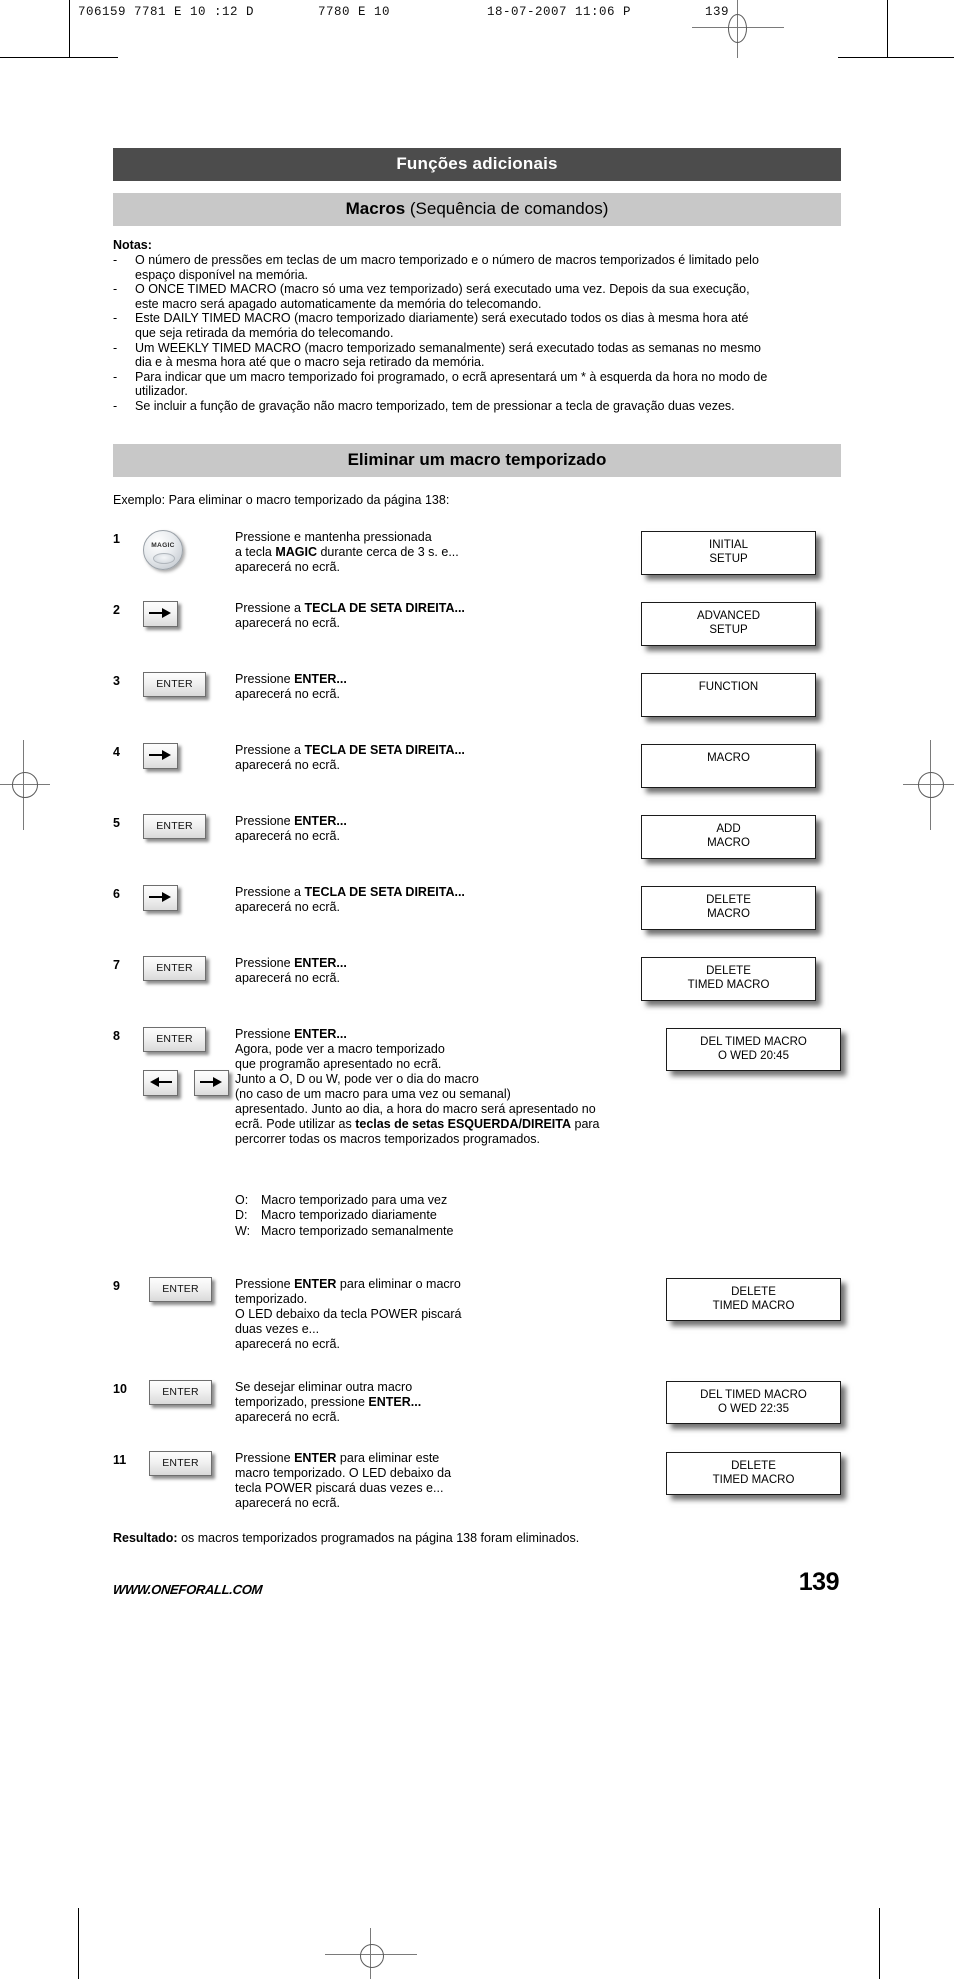 The width and height of the screenshot is (954, 1979). What do you see at coordinates (160, 1082) in the screenshot?
I see `arrow-left-key-icon` at bounding box center [160, 1082].